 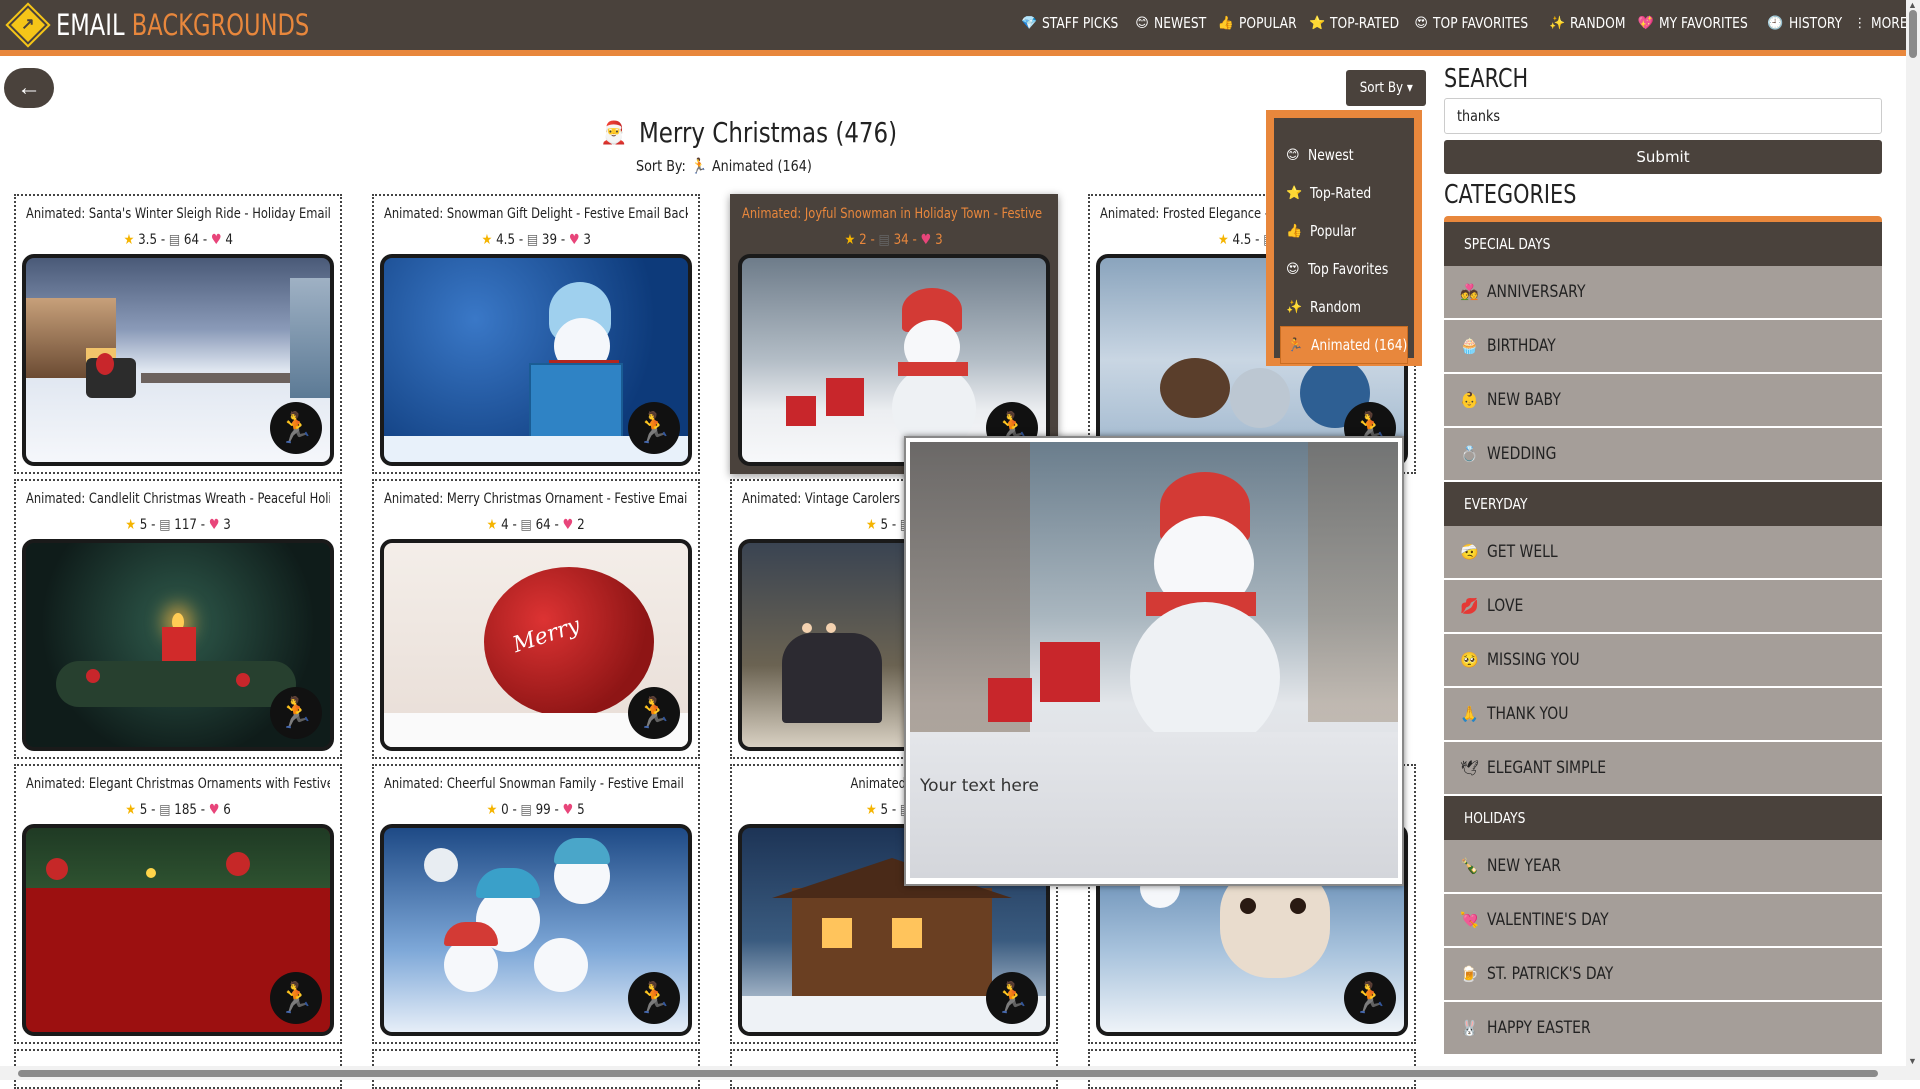 What do you see at coordinates (1154, 661) in the screenshot?
I see `template-preview-popup: Your text here` at bounding box center [1154, 661].